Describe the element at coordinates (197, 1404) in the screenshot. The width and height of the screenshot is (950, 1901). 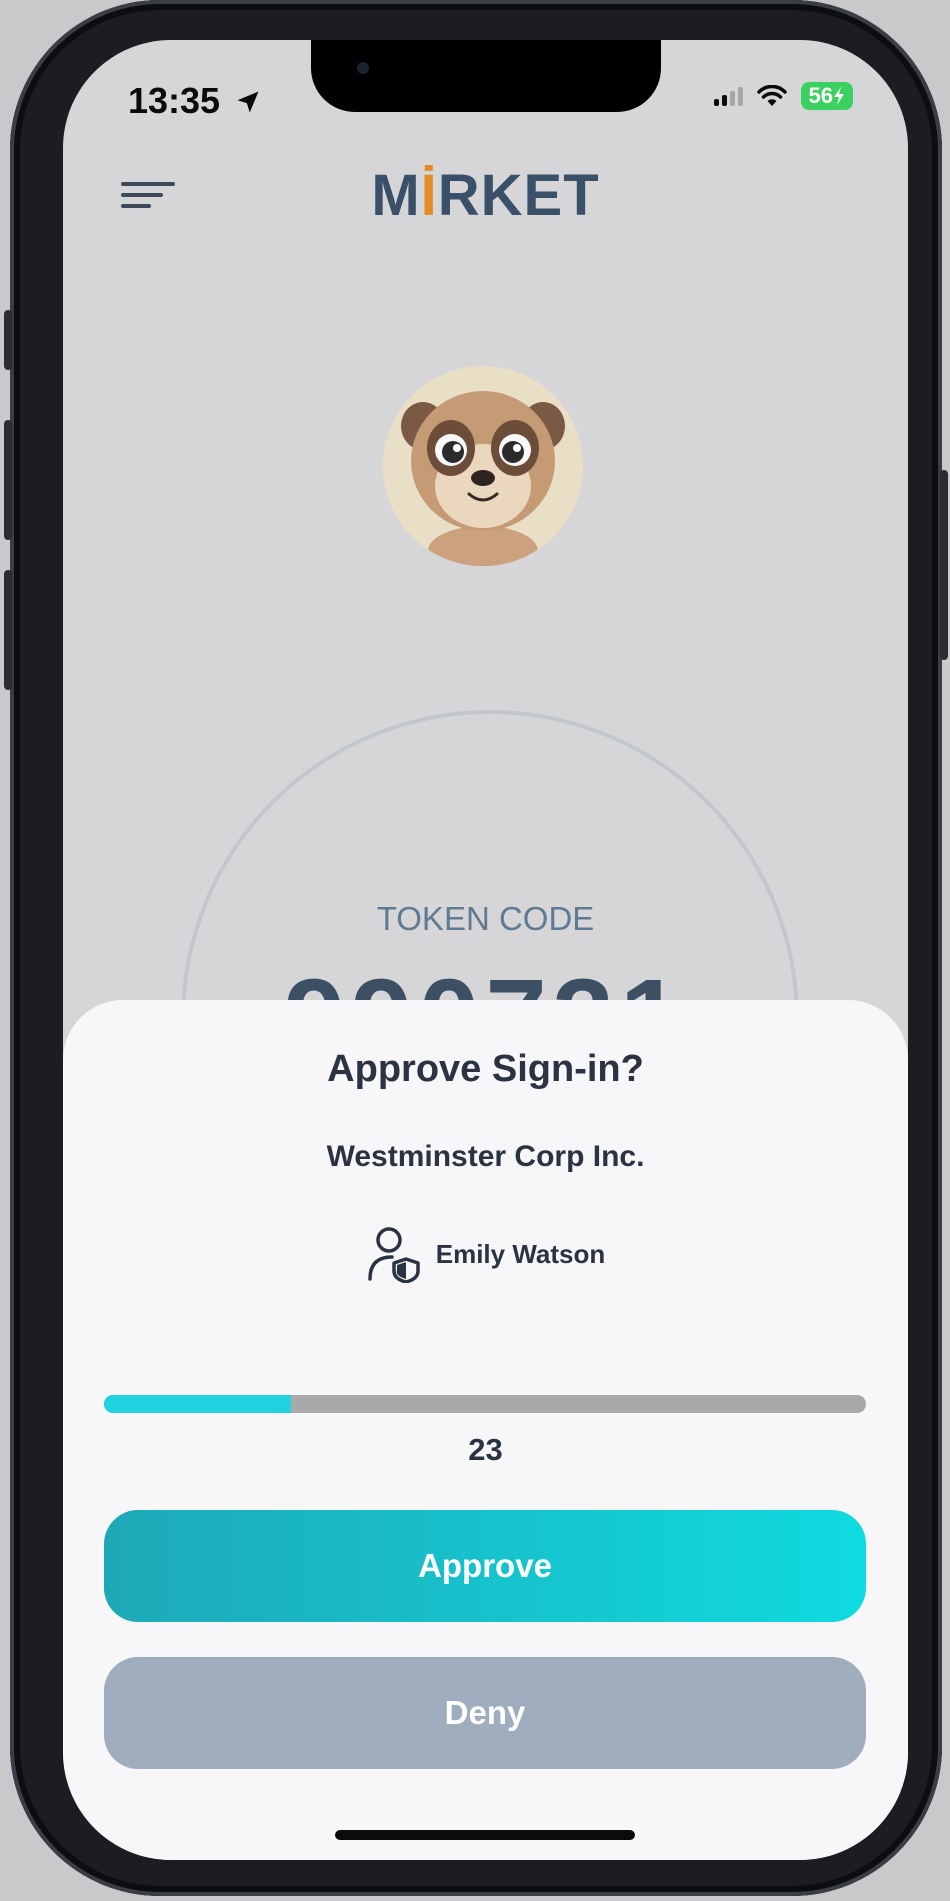
I see `progress-fill` at that location.